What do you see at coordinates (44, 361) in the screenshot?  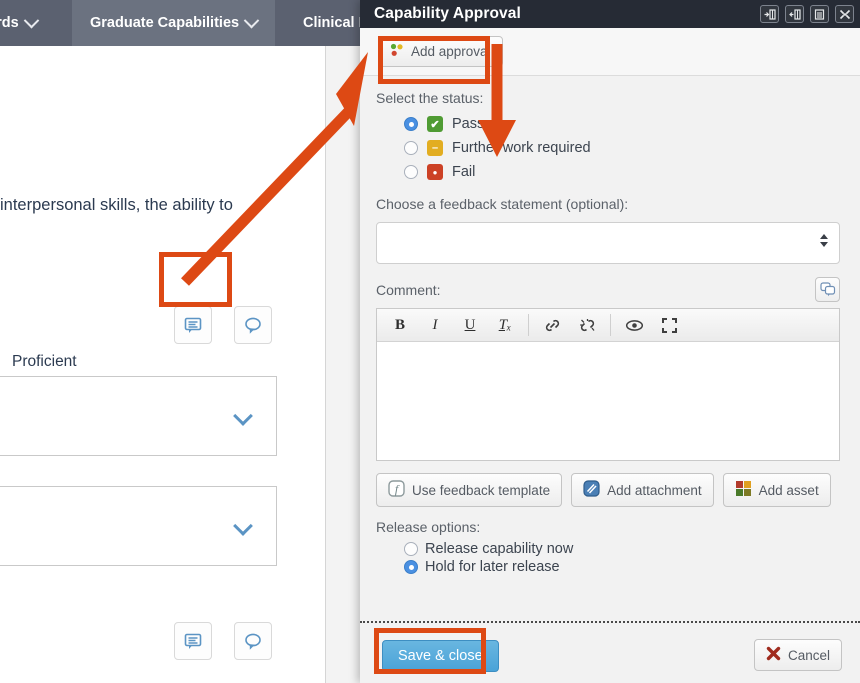 I see `proficiency-level-label: Proficient` at bounding box center [44, 361].